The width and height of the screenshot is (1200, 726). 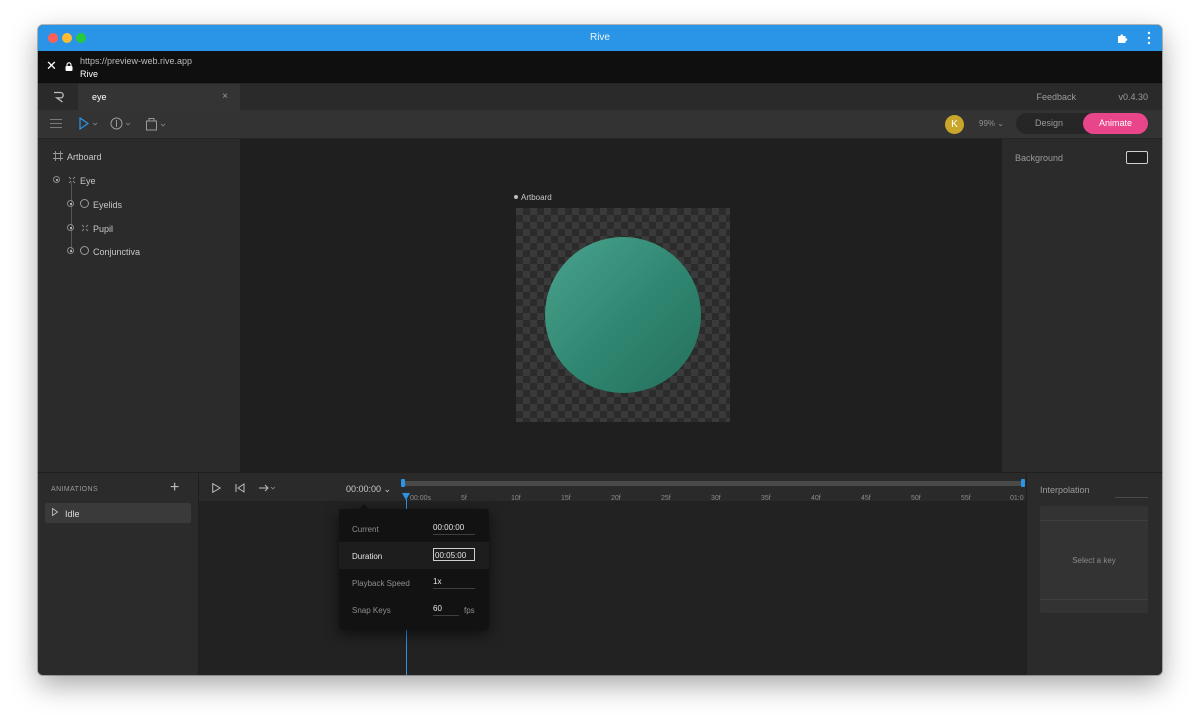 What do you see at coordinates (1123, 38) in the screenshot?
I see `extensions-icon` at bounding box center [1123, 38].